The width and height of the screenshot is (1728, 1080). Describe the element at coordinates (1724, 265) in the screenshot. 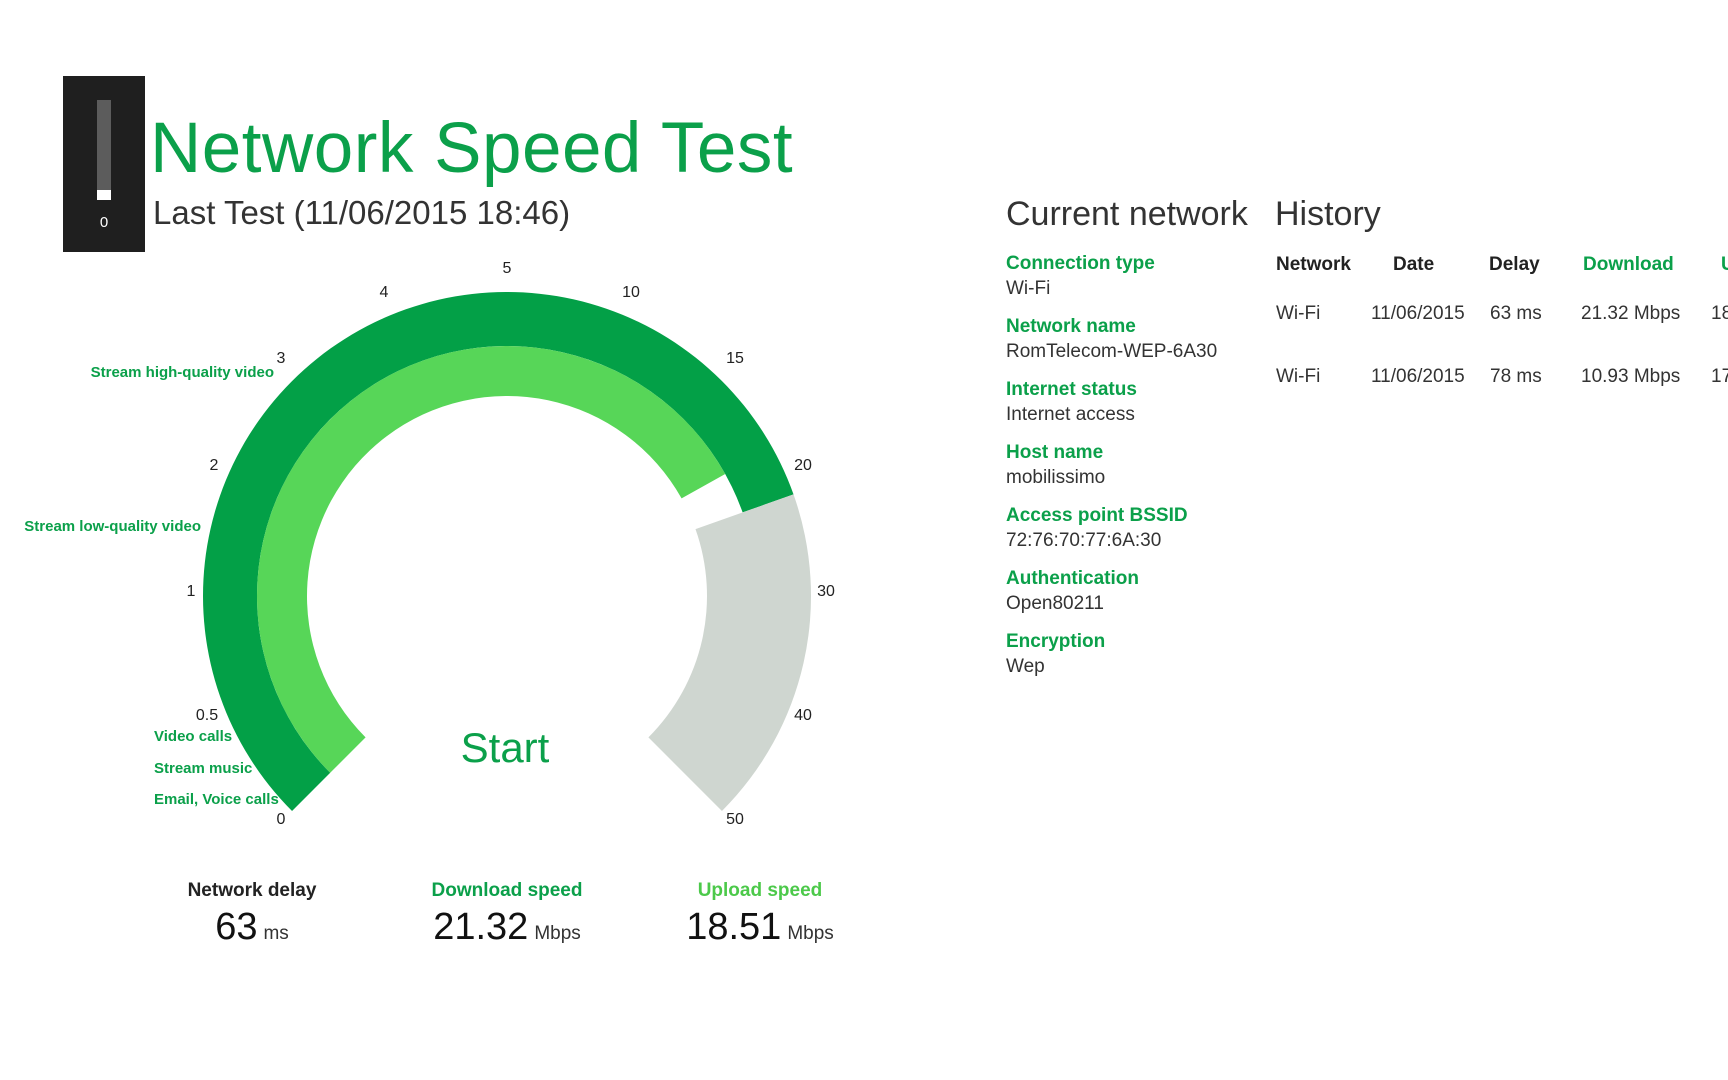

I see `history-col-upload: U` at that location.